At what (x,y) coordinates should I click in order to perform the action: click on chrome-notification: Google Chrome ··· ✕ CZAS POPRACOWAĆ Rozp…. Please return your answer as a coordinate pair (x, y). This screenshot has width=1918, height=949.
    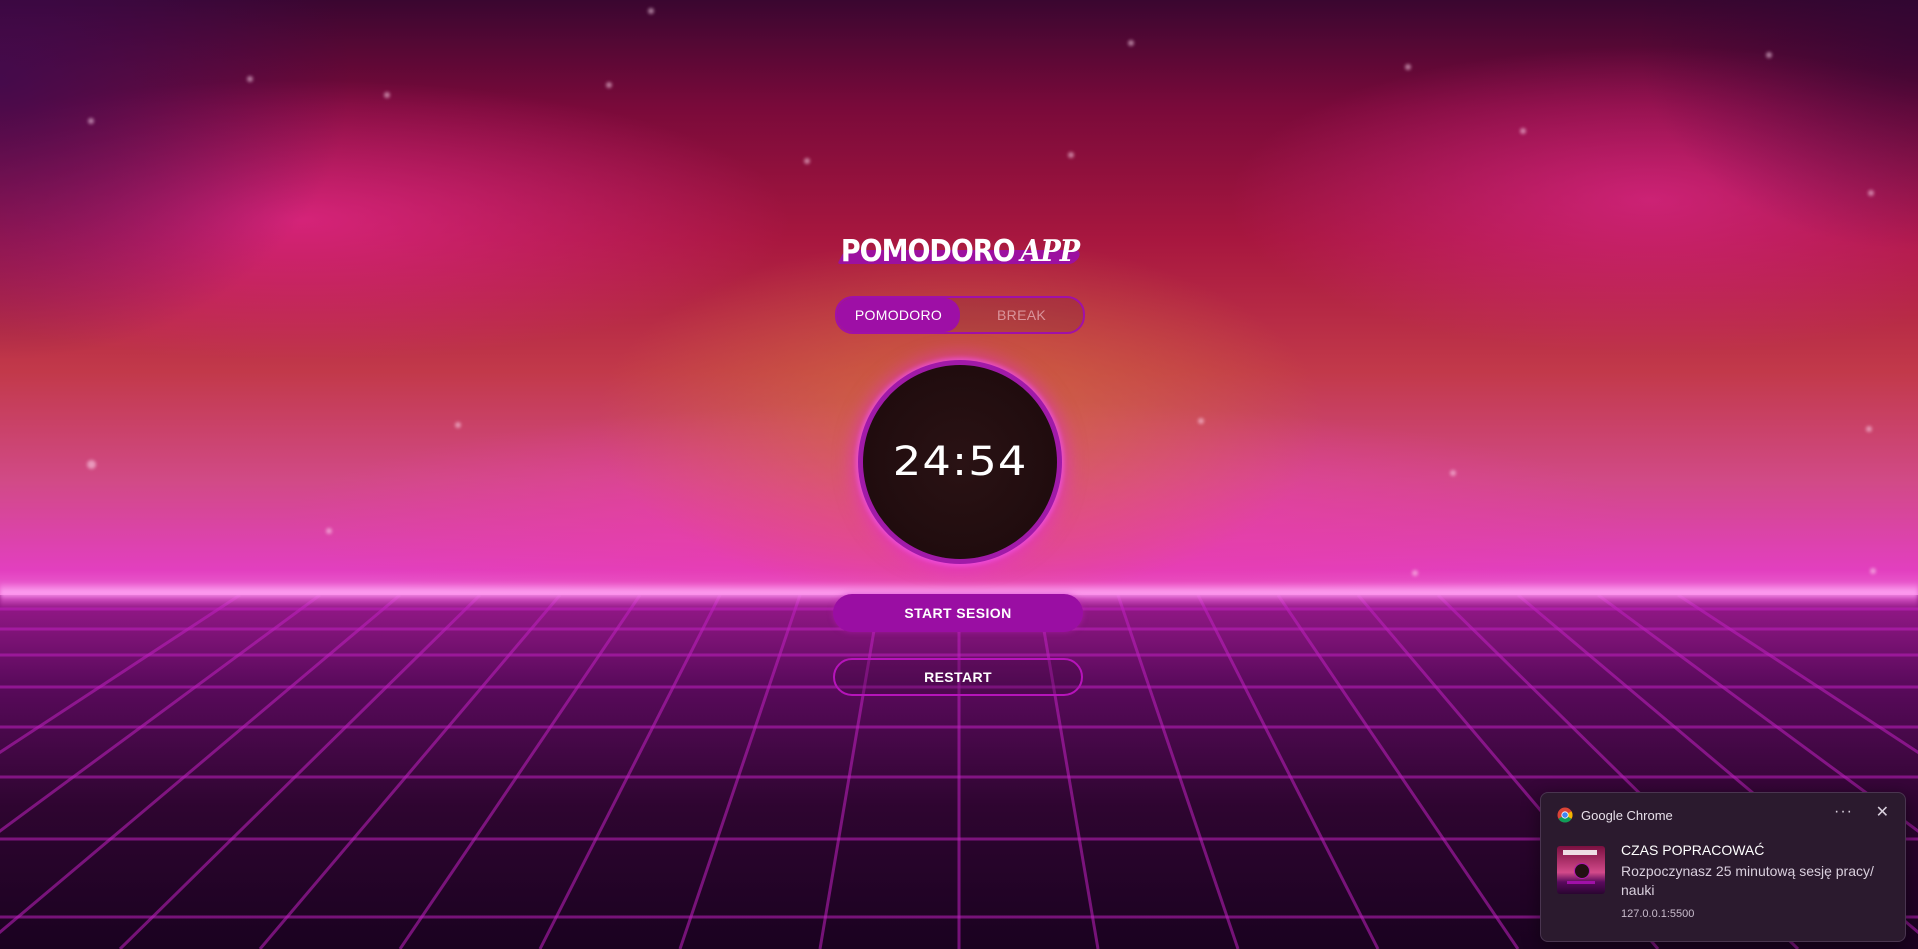
    Looking at the image, I should click on (1723, 867).